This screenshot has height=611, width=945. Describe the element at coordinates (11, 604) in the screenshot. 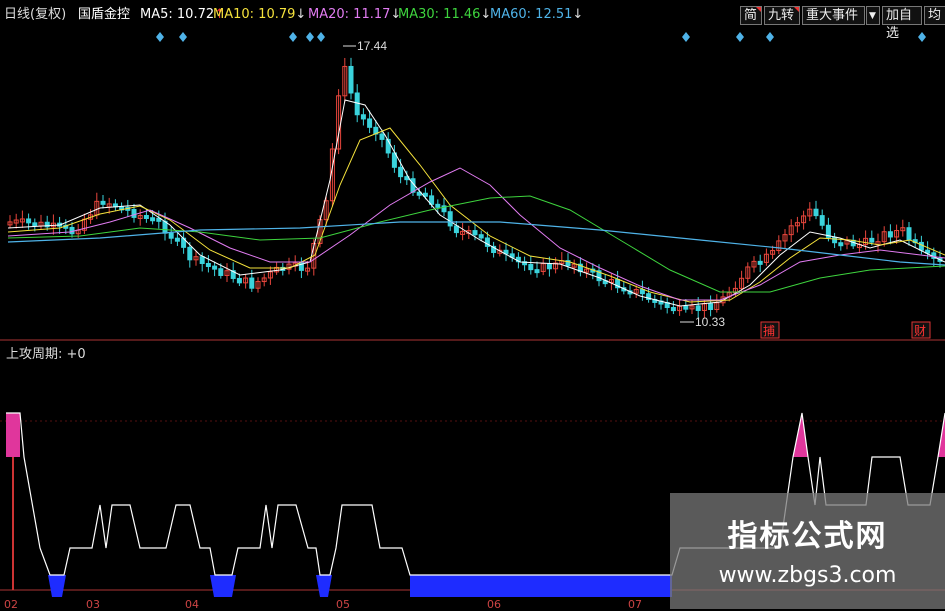

I see `xaxis-label-02: 02` at that location.